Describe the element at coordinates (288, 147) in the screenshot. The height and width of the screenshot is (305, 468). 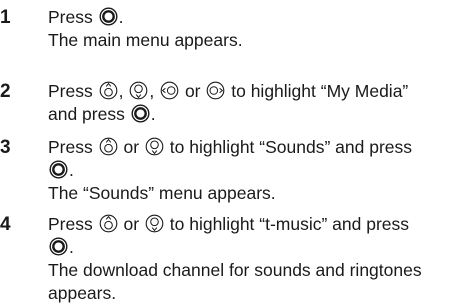
I see `instruction-text: to highlight “Sounds” and press` at that location.